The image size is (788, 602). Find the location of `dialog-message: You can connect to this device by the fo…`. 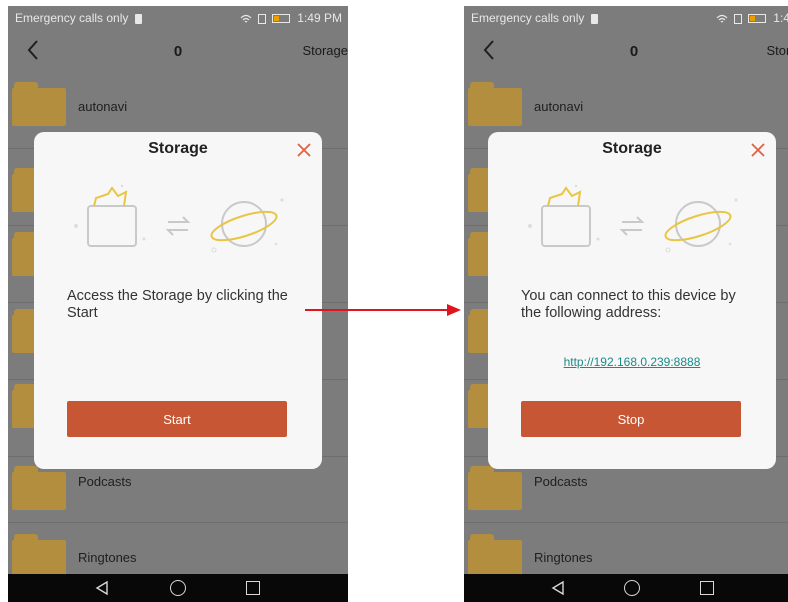

dialog-message: You can connect to this device by the fo… is located at coordinates (628, 304).